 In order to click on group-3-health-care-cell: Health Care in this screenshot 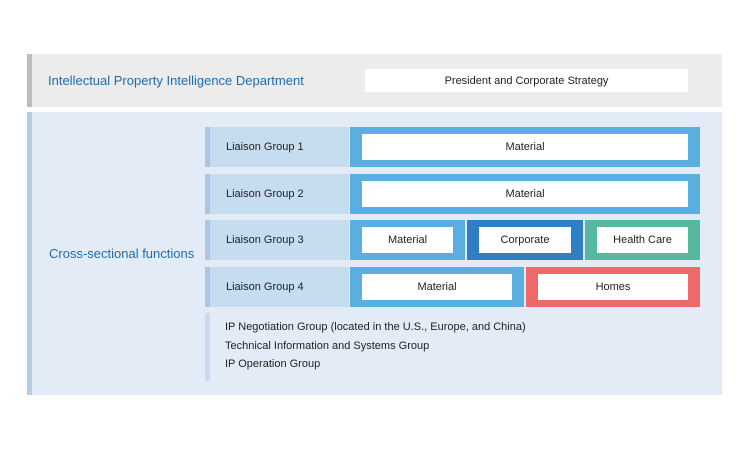, I will do `click(642, 240)`.